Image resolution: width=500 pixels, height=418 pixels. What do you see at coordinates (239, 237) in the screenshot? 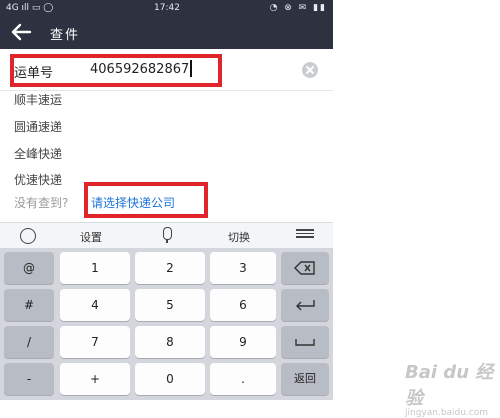
I see `keyboard-switch-button: 切换` at bounding box center [239, 237].